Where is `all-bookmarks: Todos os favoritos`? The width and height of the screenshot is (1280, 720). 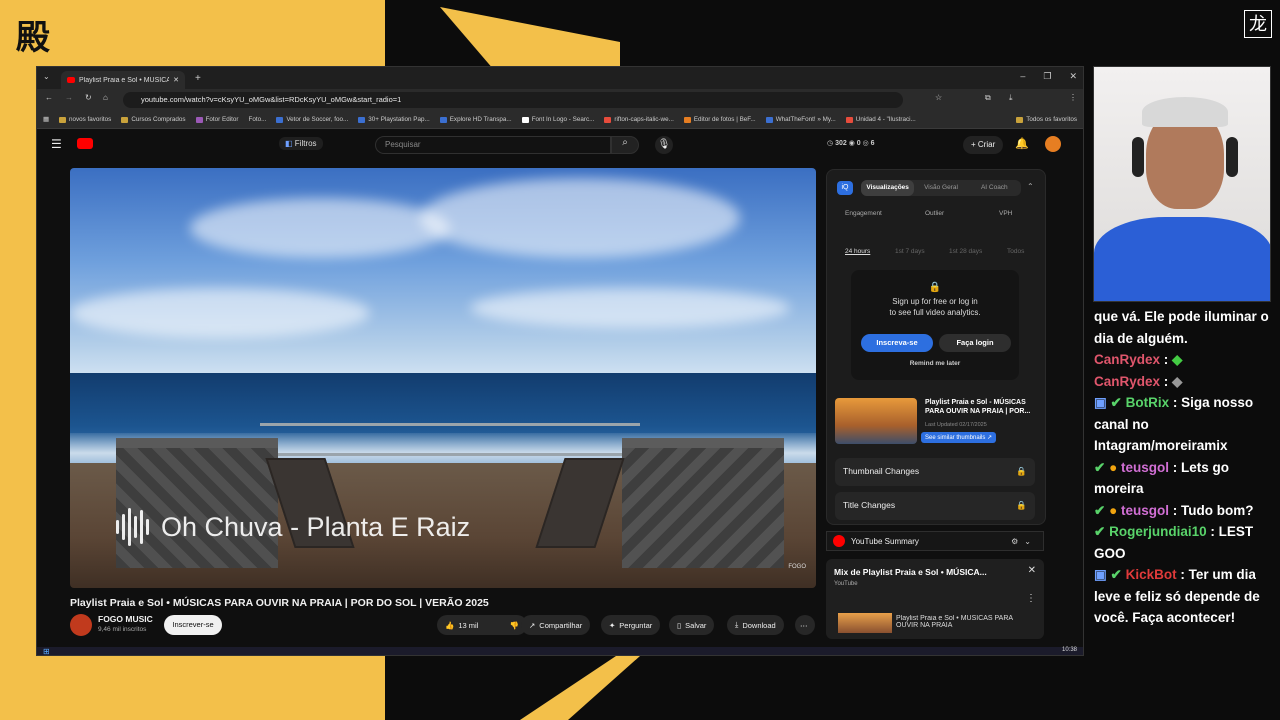
all-bookmarks: Todos os favoritos is located at coordinates (1046, 119).